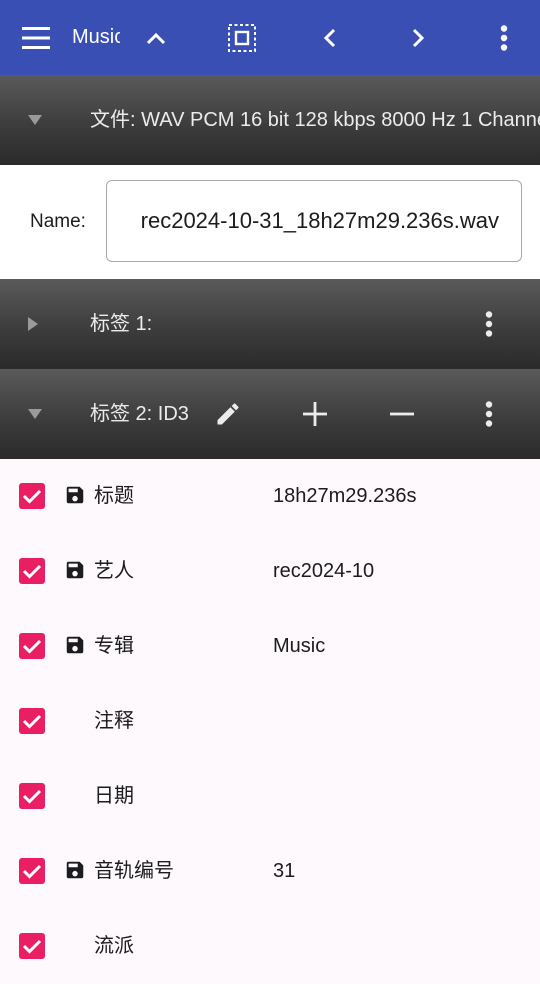 This screenshot has height=984, width=540. What do you see at coordinates (270, 946) in the screenshot?
I see `tag-field-row: 流派` at bounding box center [270, 946].